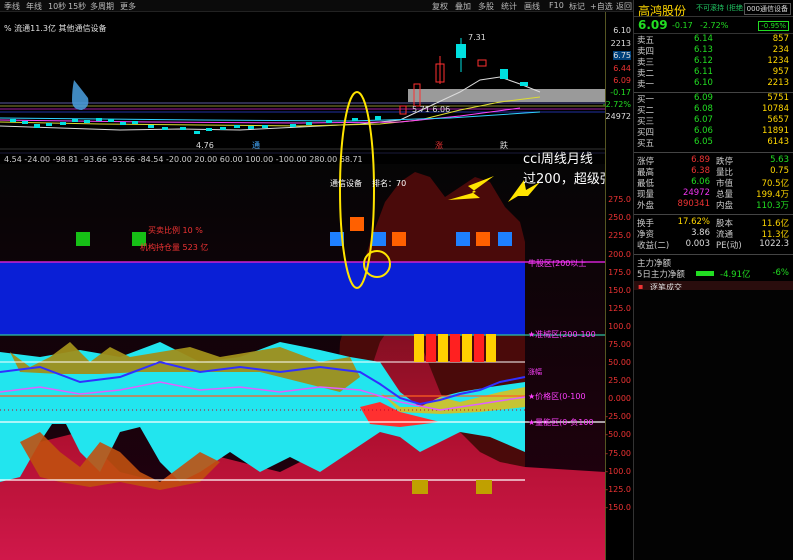 The height and width of the screenshot is (560, 793). I want to click on toolbar-item-back: 返回, so click(624, 6).